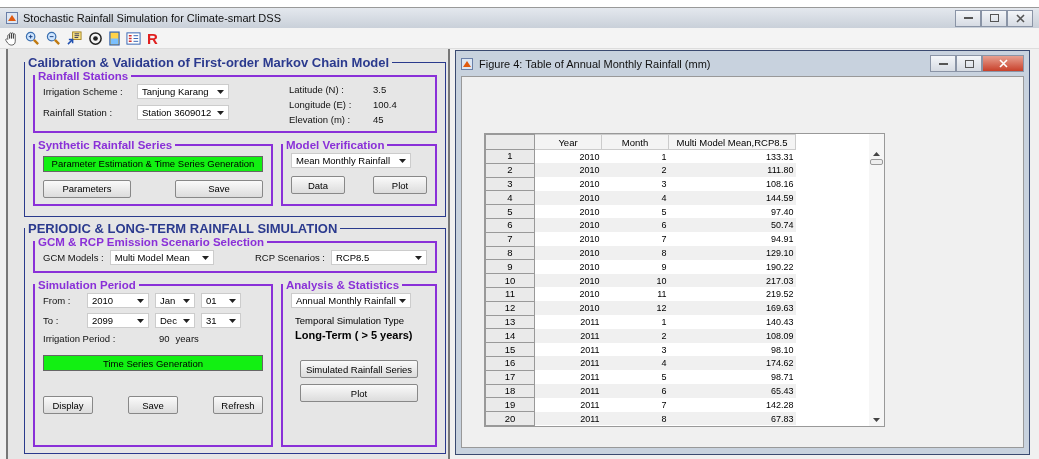 The height and width of the screenshot is (459, 1039). Describe the element at coordinates (595, 63) in the screenshot. I see `window-title: Figure 4: Table of Annual Monthly Rainfall (mm)` at that location.